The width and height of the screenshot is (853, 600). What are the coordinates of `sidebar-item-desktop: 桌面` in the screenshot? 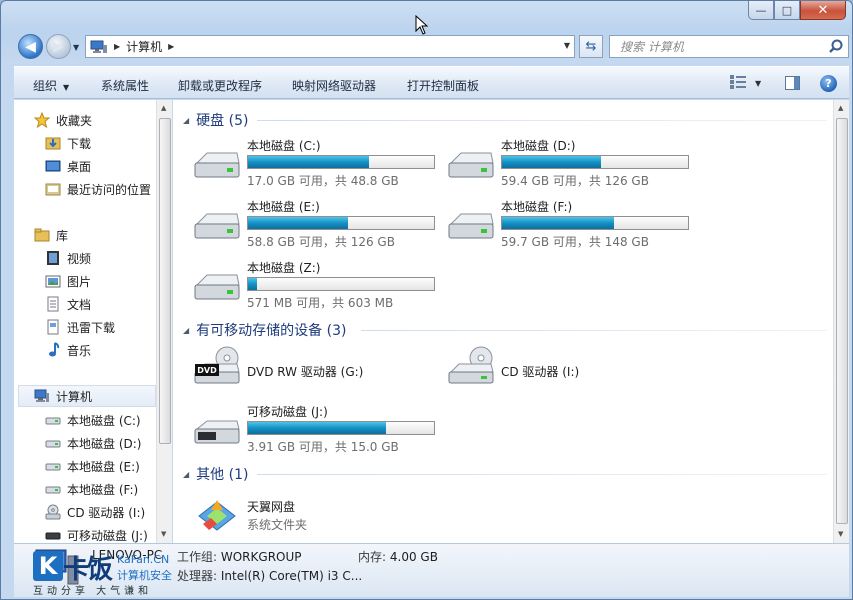 It's located at (68, 166).